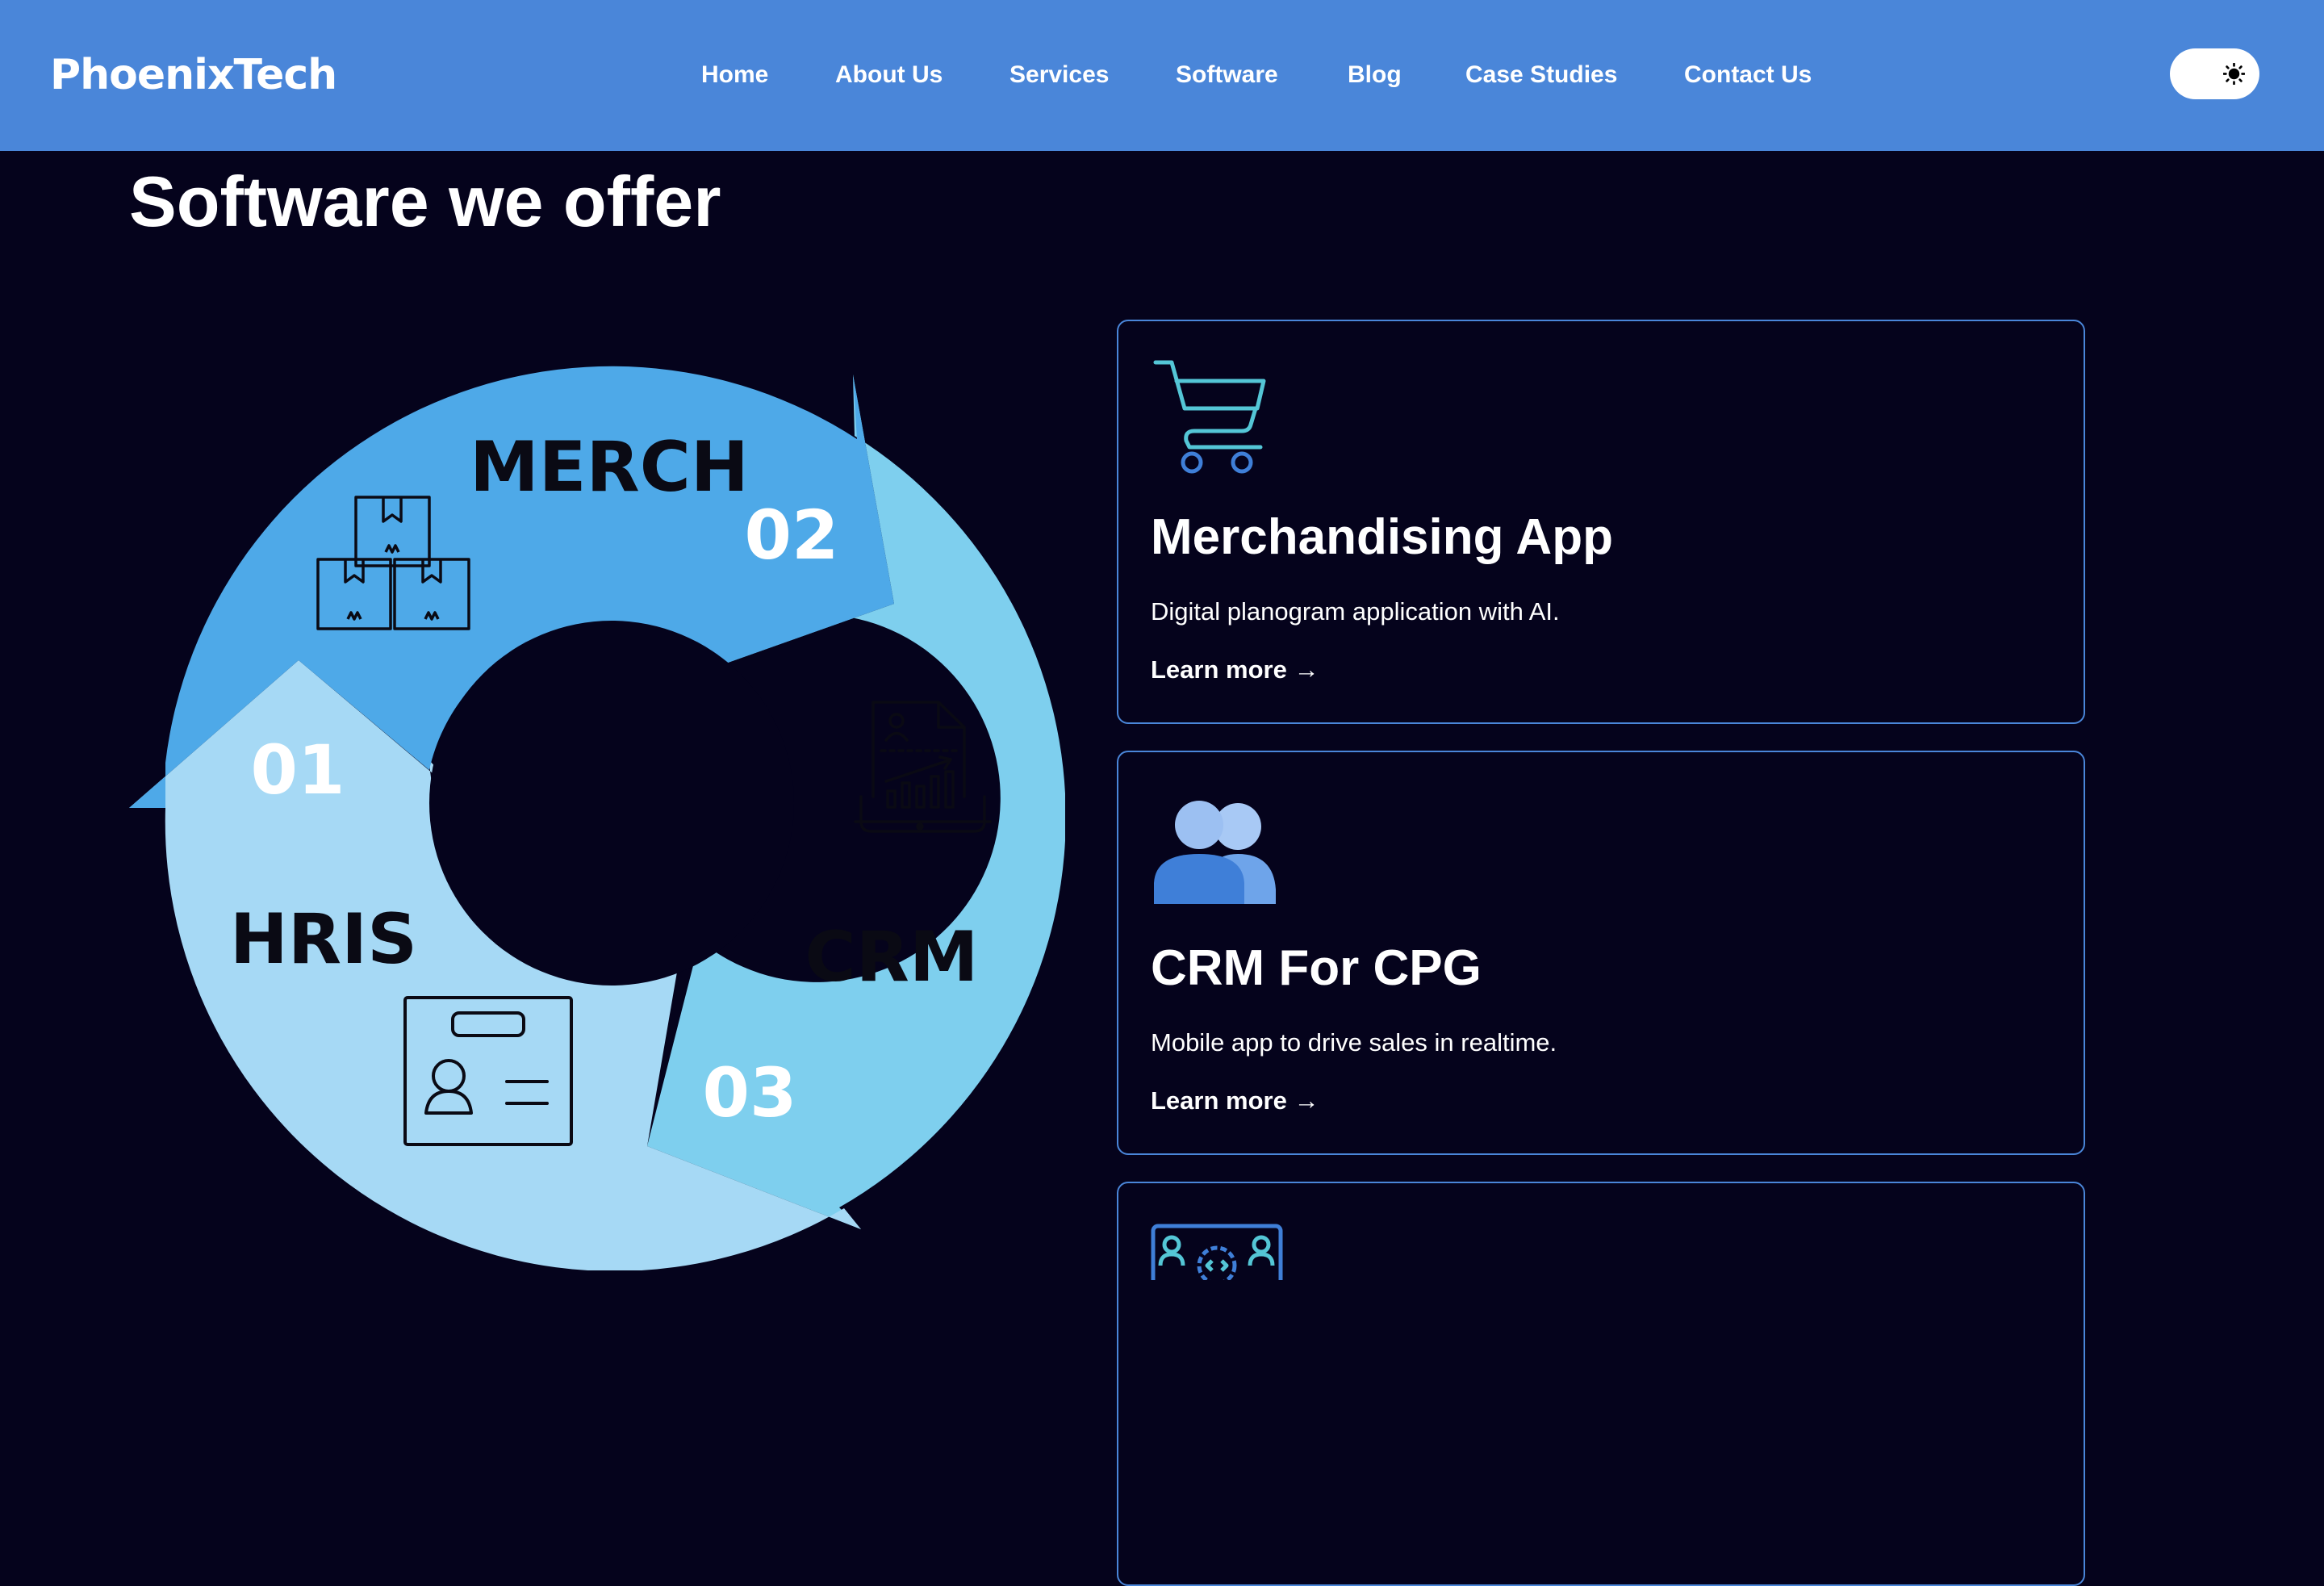 The image size is (2324, 1586). I want to click on nav-case-studies: Case Studies, so click(1541, 75).